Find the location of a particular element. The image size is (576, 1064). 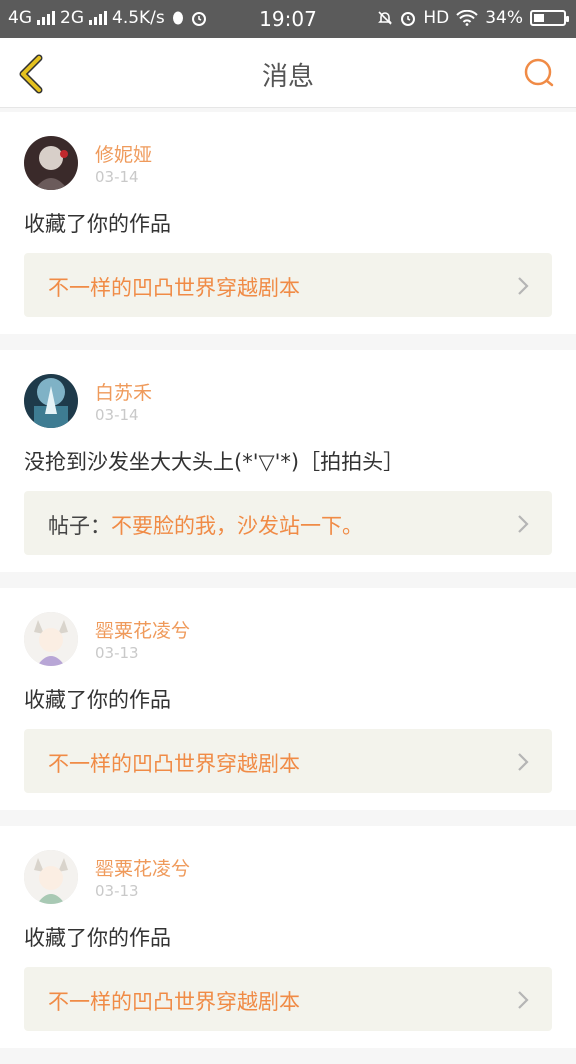

nav-bar: 消息 is located at coordinates (288, 73).